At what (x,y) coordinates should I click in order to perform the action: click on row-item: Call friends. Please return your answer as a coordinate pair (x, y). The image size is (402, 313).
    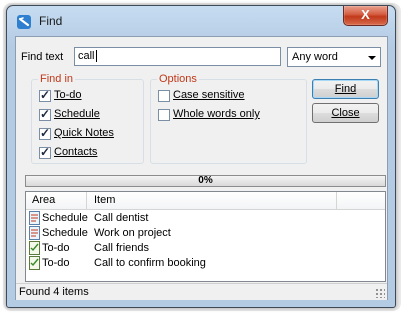
    Looking at the image, I should click on (122, 248).